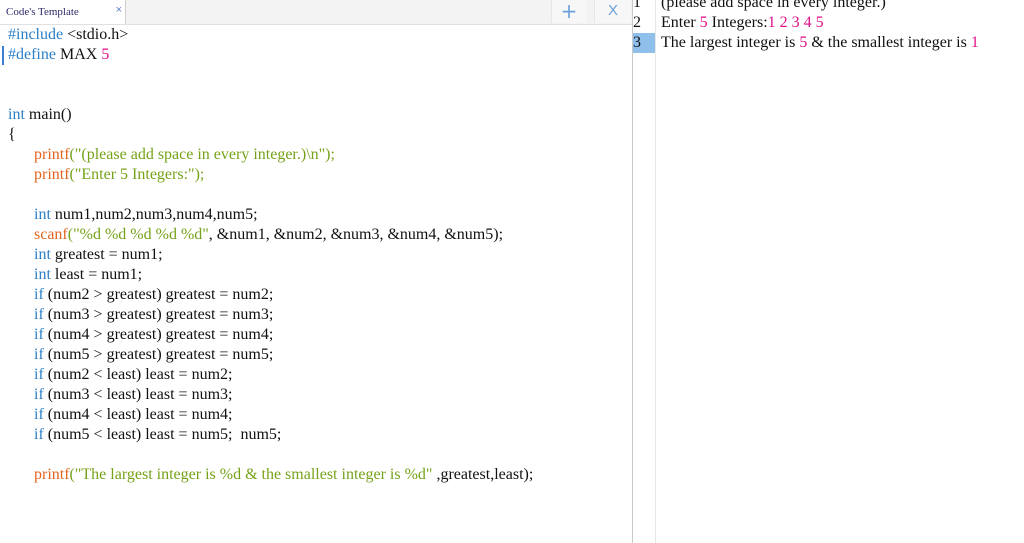 The image size is (1024, 543). What do you see at coordinates (637, 22) in the screenshot?
I see `output-line-number: 2` at bounding box center [637, 22].